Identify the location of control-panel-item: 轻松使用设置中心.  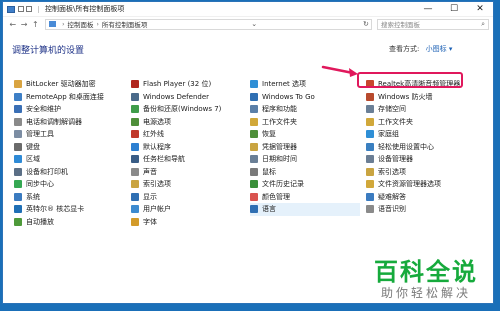
(413, 147).